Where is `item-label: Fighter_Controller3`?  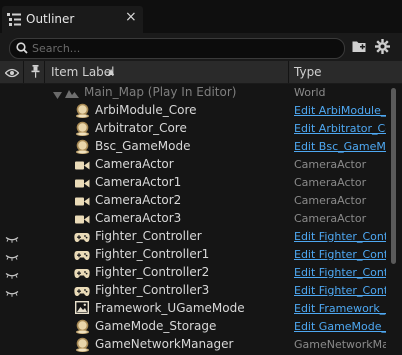
item-label: Fighter_Controller3 is located at coordinates (152, 290).